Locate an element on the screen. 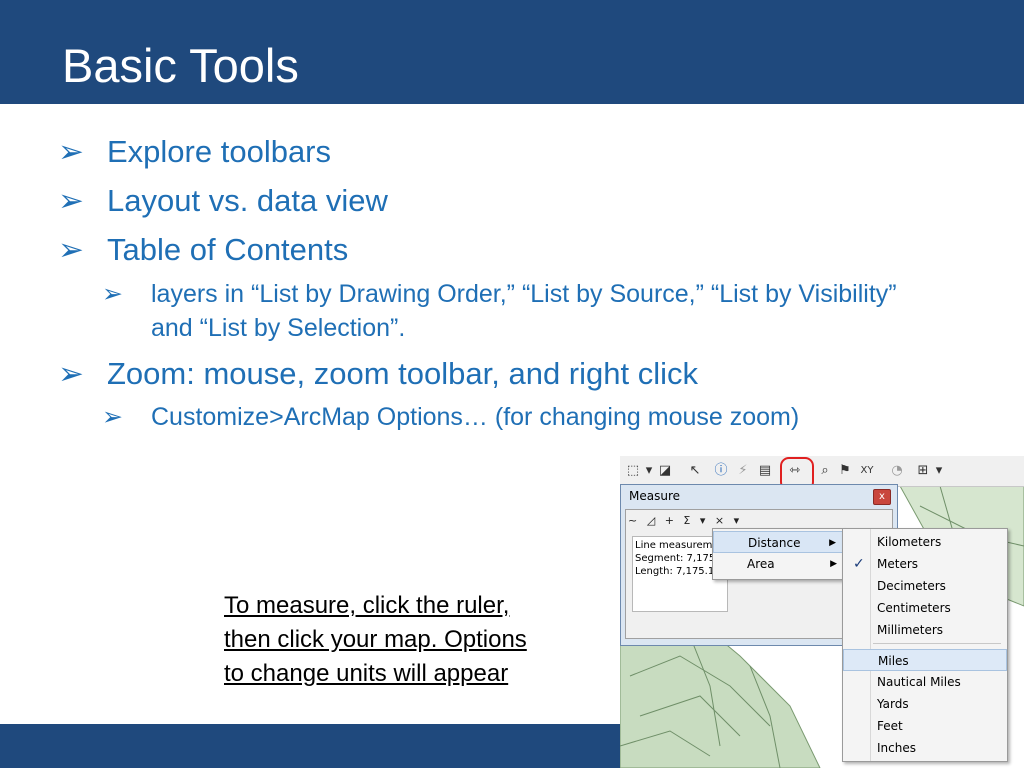 This screenshot has width=1024, height=768. menu-item-label: Area is located at coordinates (761, 564).